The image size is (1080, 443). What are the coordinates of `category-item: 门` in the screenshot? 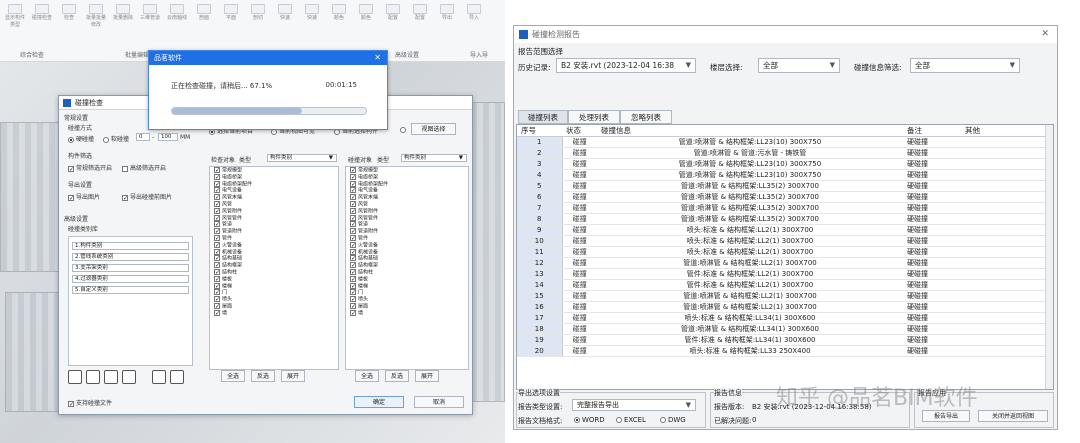 It's located at (276, 292).